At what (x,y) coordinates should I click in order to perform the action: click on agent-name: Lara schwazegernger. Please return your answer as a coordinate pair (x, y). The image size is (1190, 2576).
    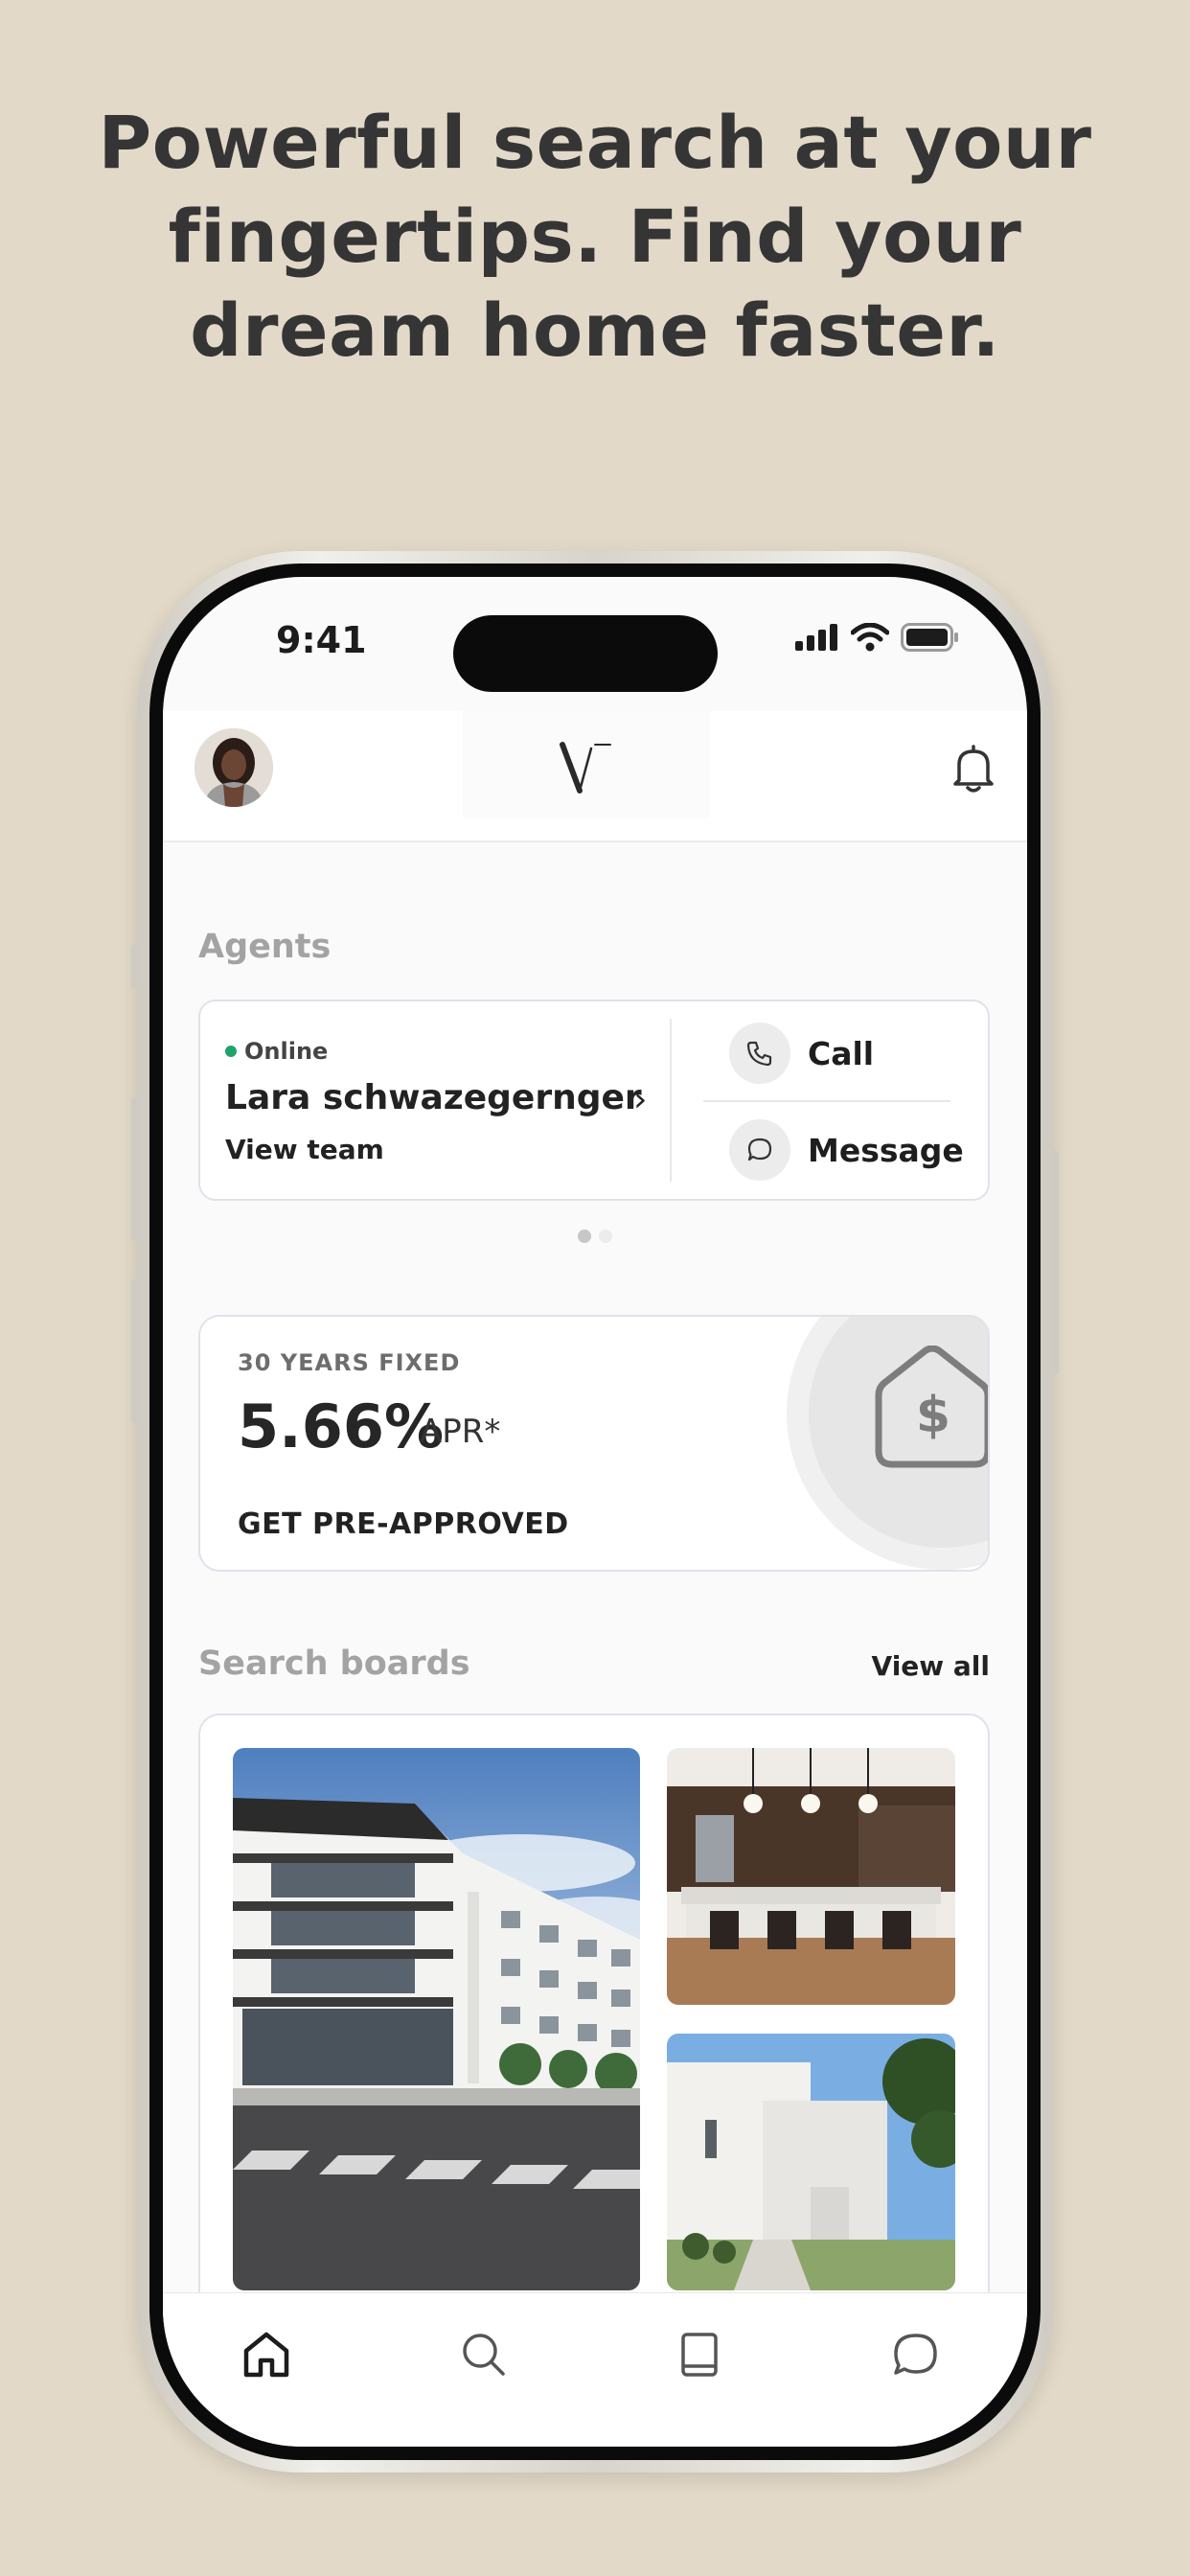
    Looking at the image, I should click on (434, 1097).